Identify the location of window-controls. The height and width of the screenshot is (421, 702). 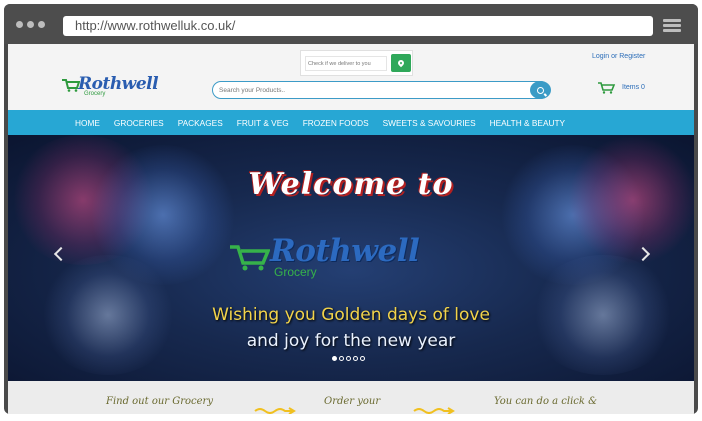
(30, 24).